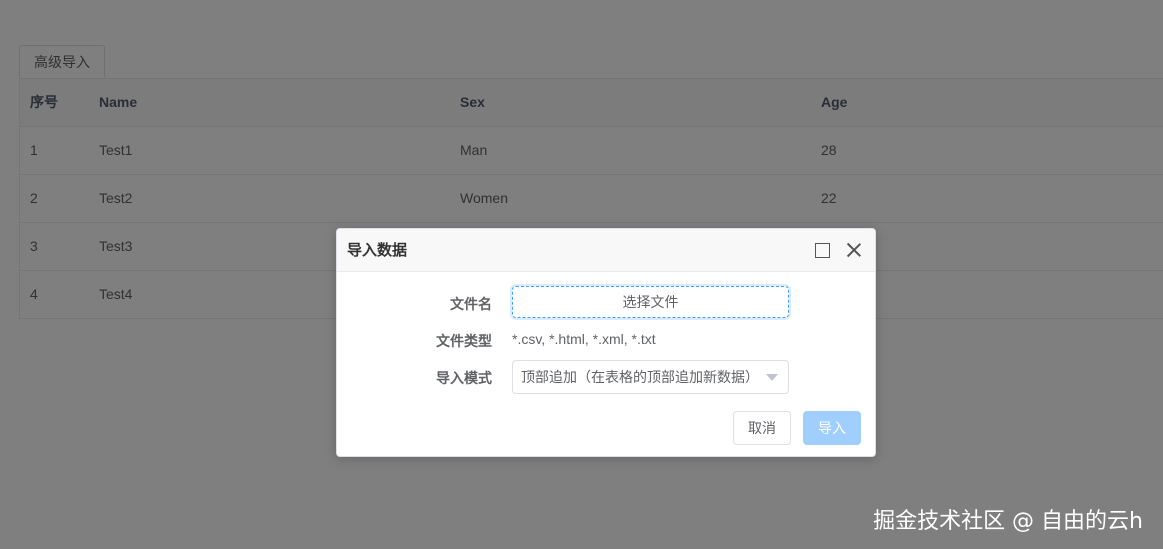  What do you see at coordinates (640, 377) in the screenshot?
I see `import-mode-value: 顶部追加（在表格的顶部追加新数据）` at bounding box center [640, 377].